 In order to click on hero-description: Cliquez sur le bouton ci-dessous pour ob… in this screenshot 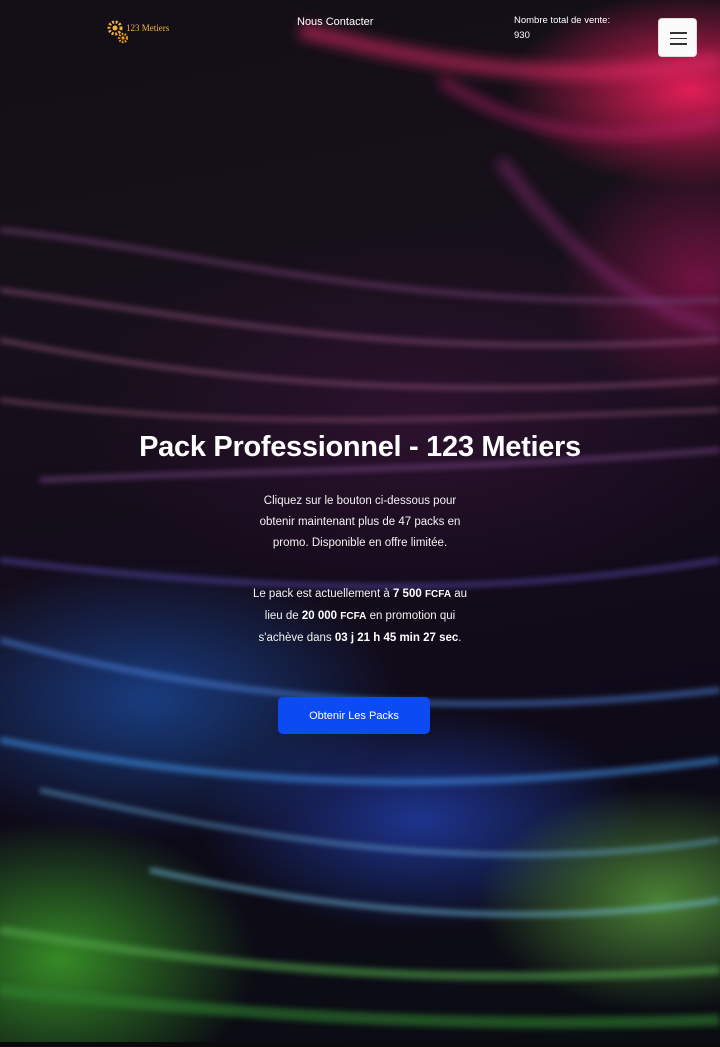, I will do `click(360, 522)`.